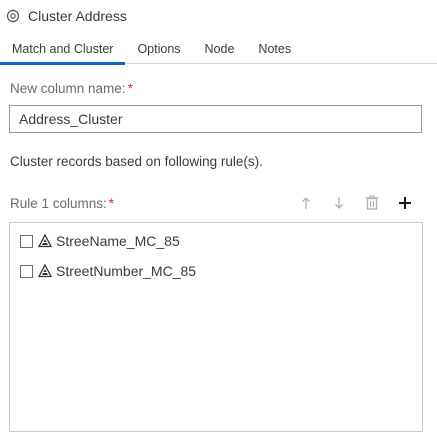 The height and width of the screenshot is (441, 437). Describe the element at coordinates (118, 241) in the screenshot. I see `column-name: StreeName_MC_85` at that location.